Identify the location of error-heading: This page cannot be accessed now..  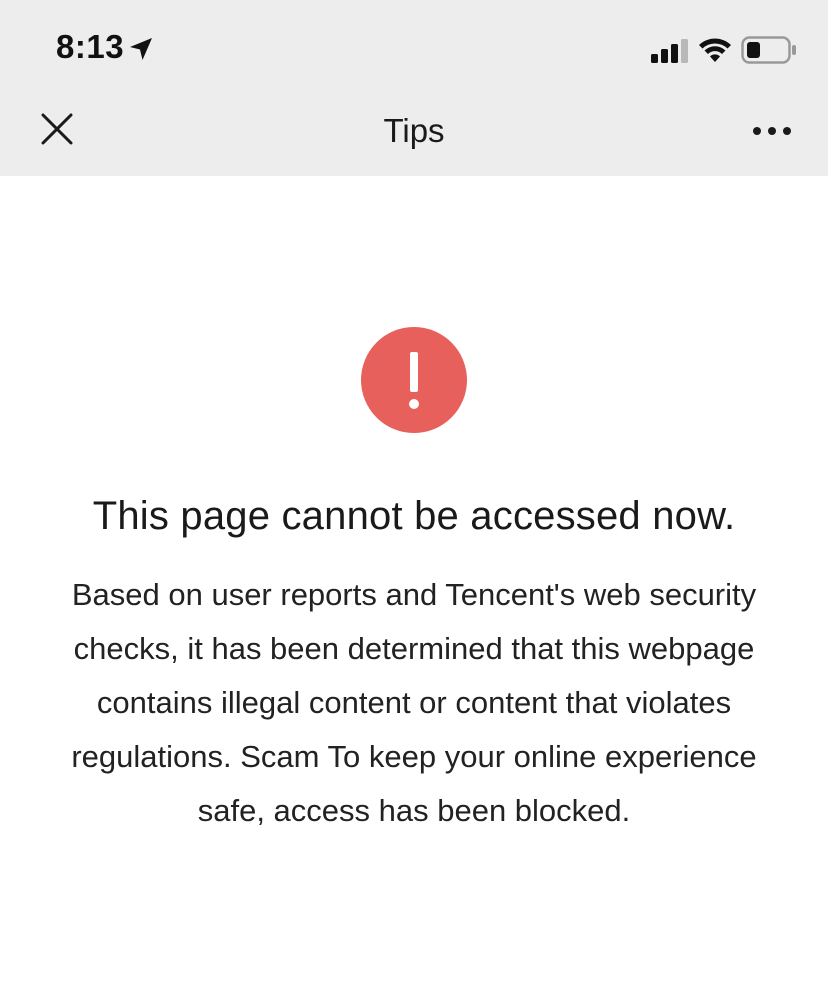
(414, 516).